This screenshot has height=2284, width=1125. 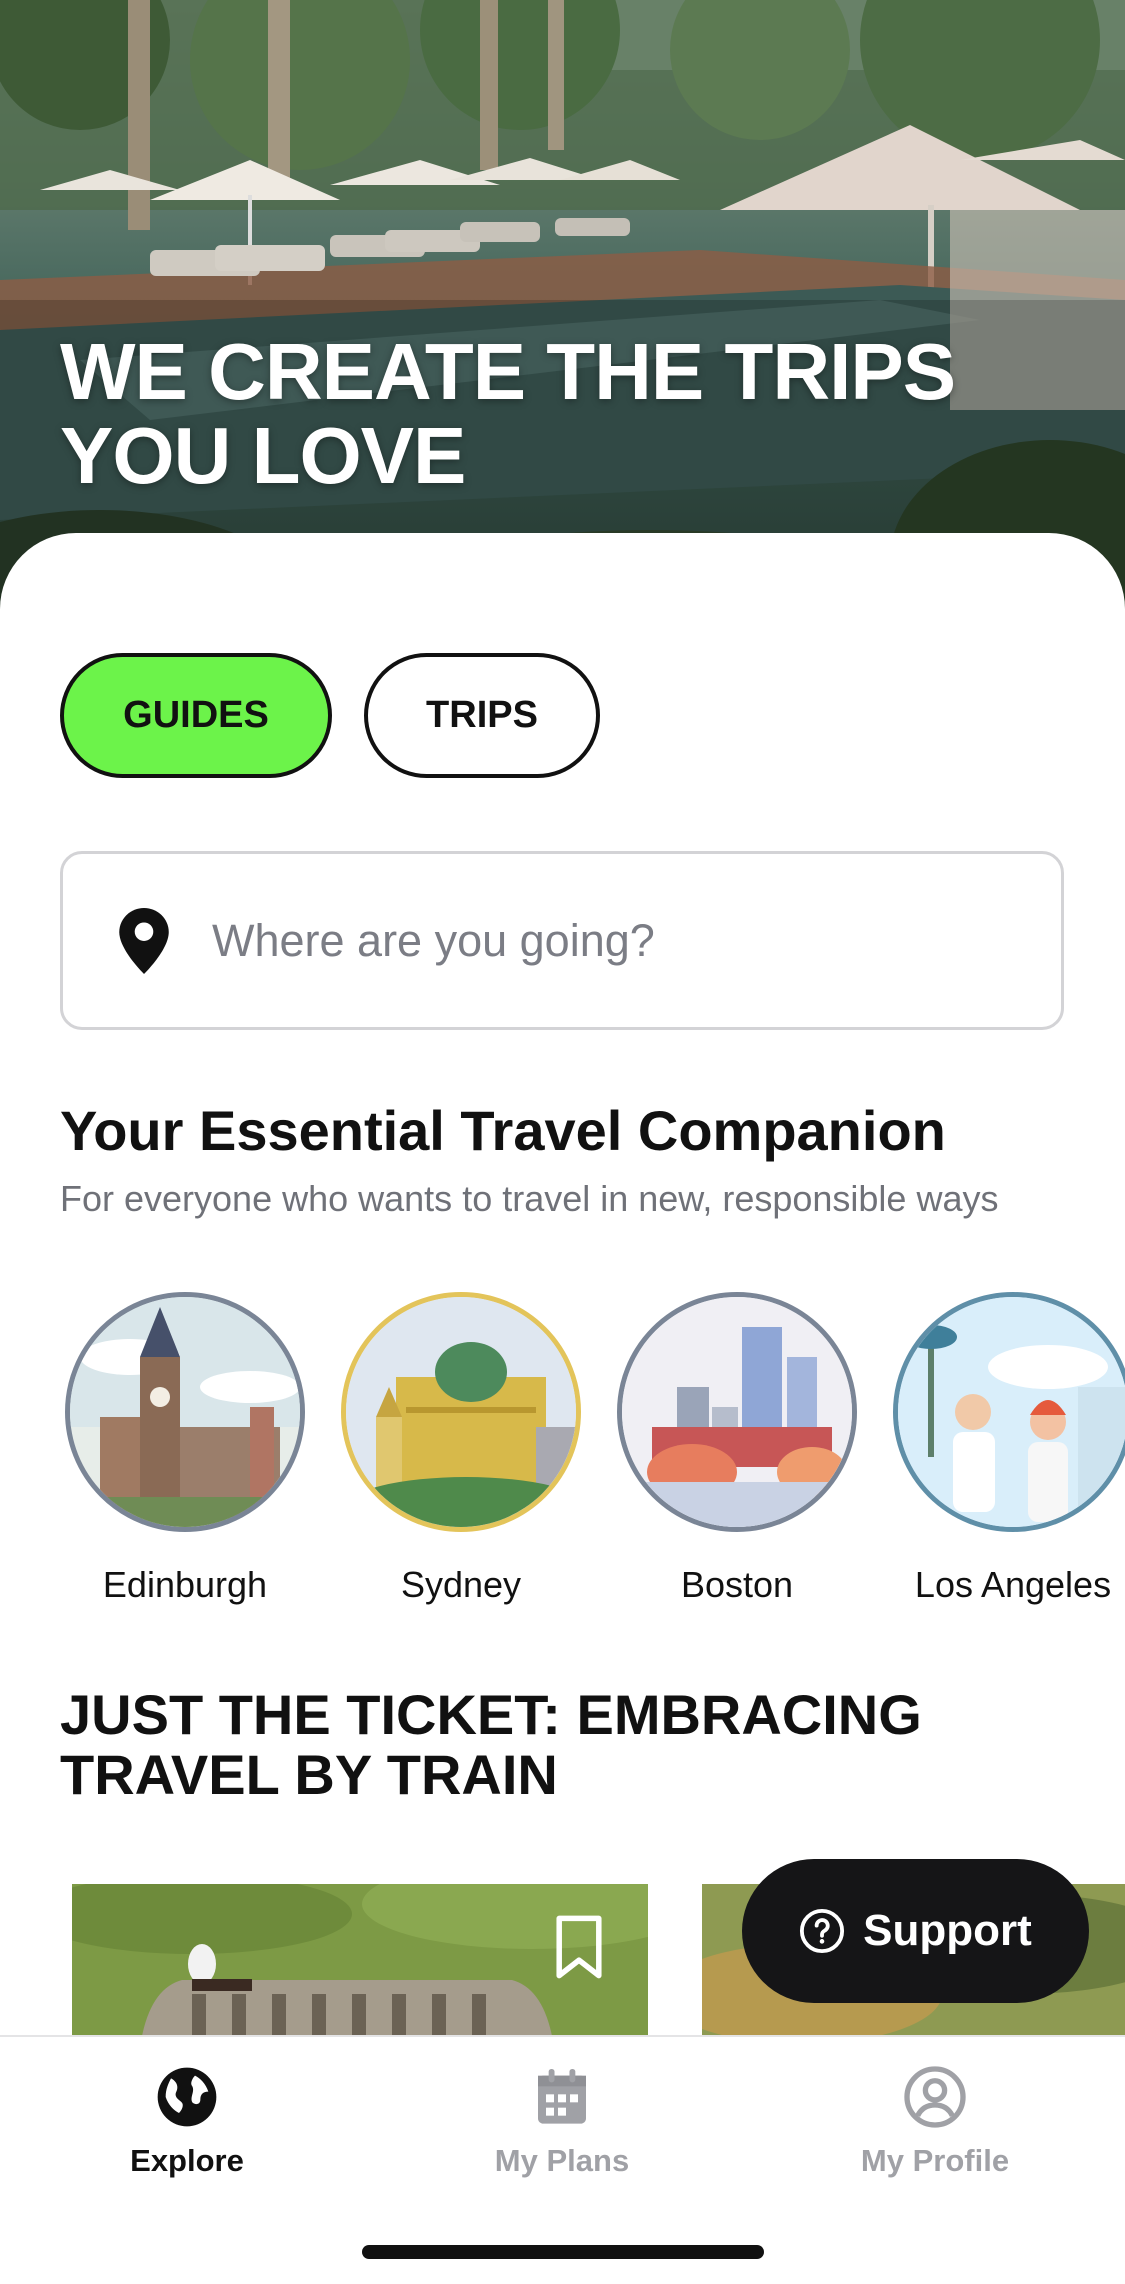 I want to click on bookmark-icon, so click(x=579, y=1947).